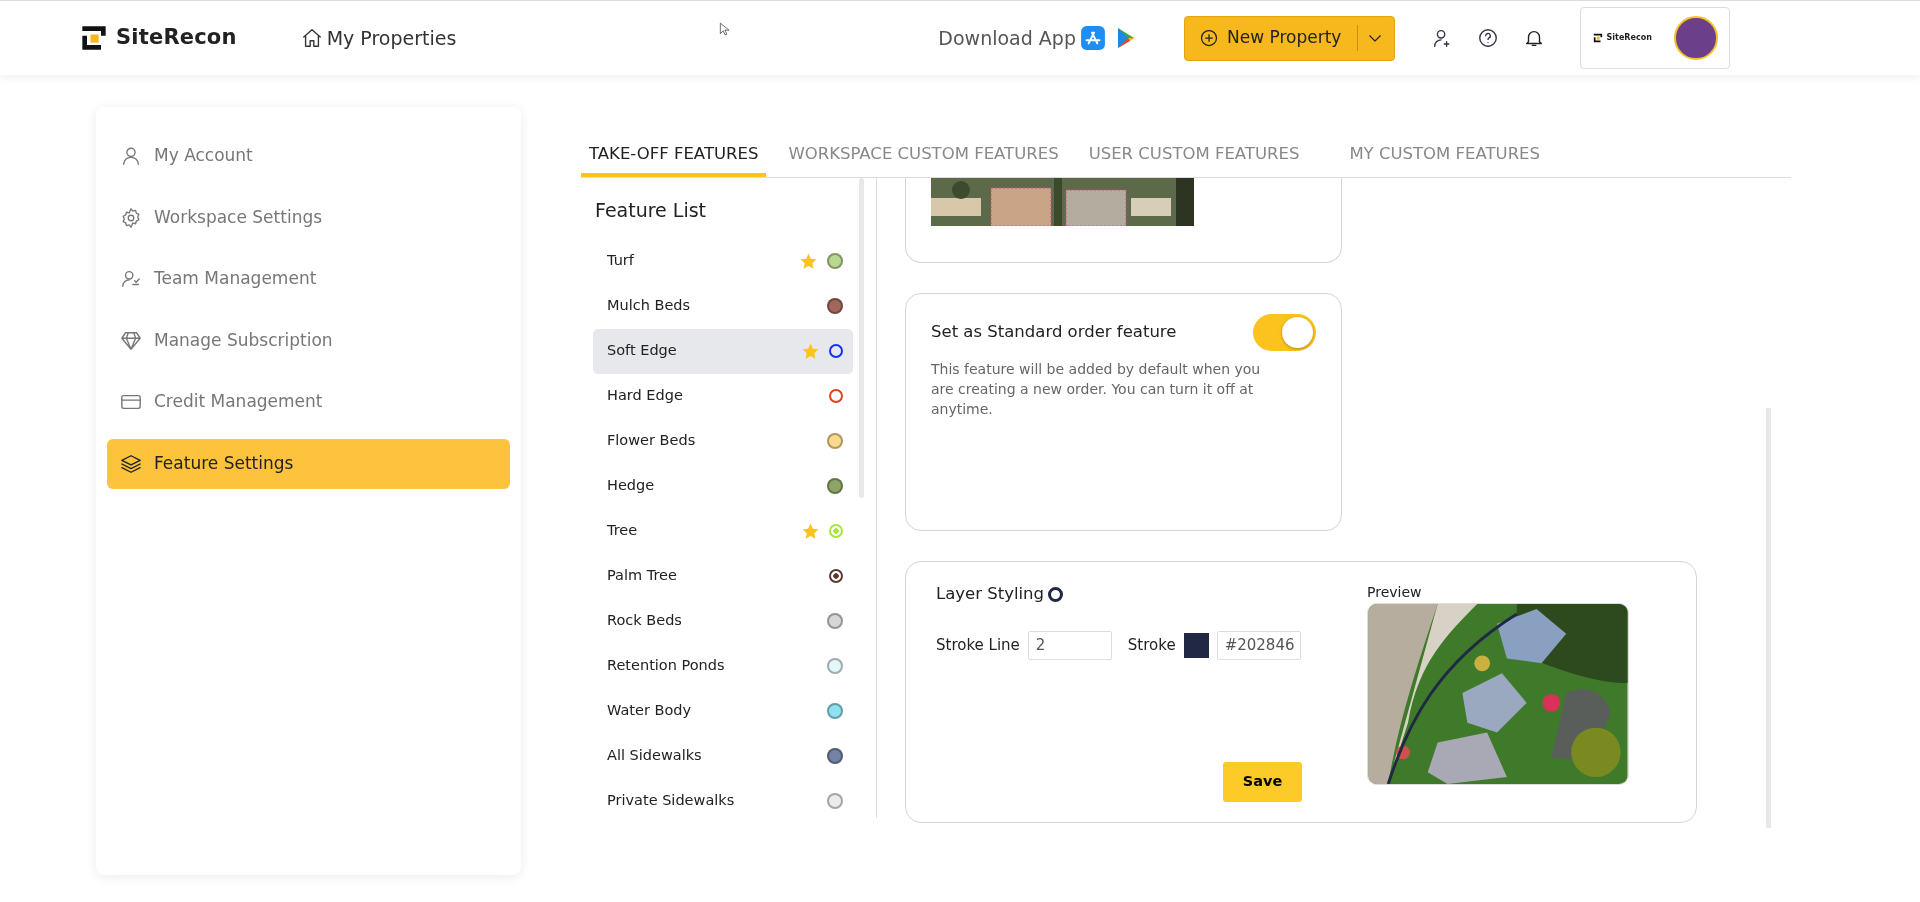 The width and height of the screenshot is (1920, 902). Describe the element at coordinates (723, 756) in the screenshot. I see `feature-item: All Sidewalks` at that location.